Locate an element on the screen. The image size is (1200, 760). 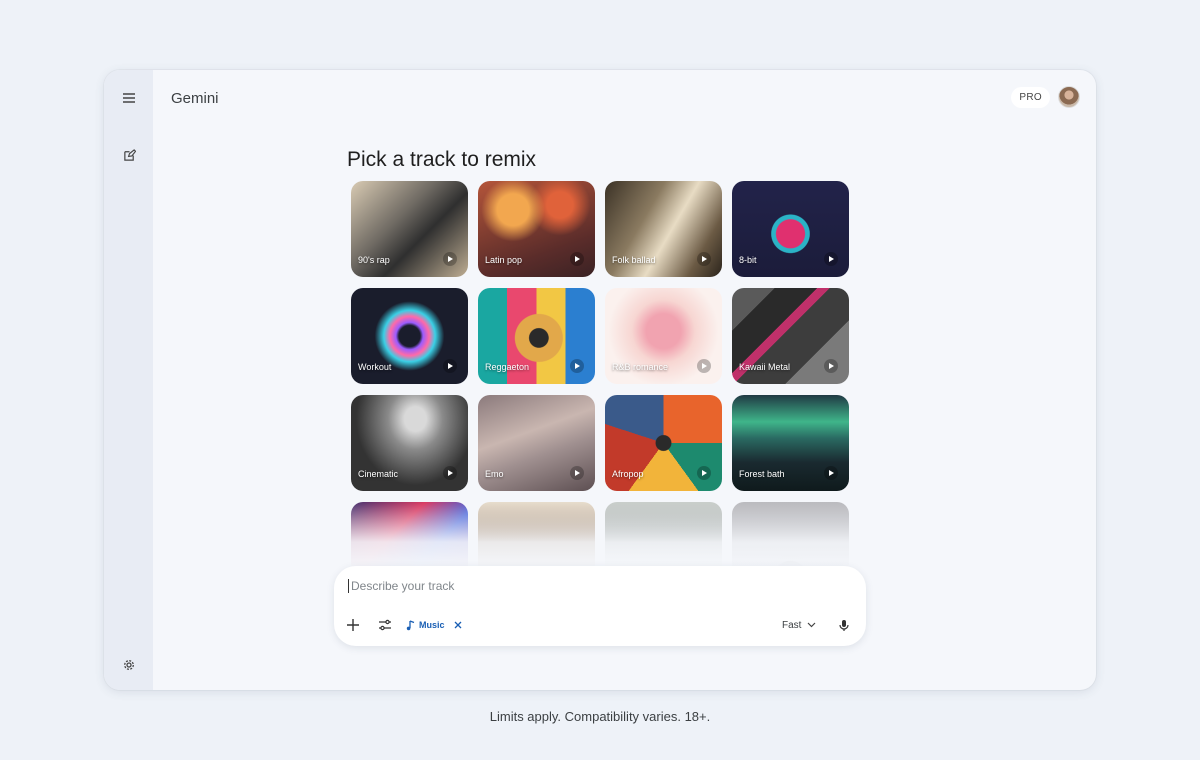
settings-button is located at coordinates (129, 665).